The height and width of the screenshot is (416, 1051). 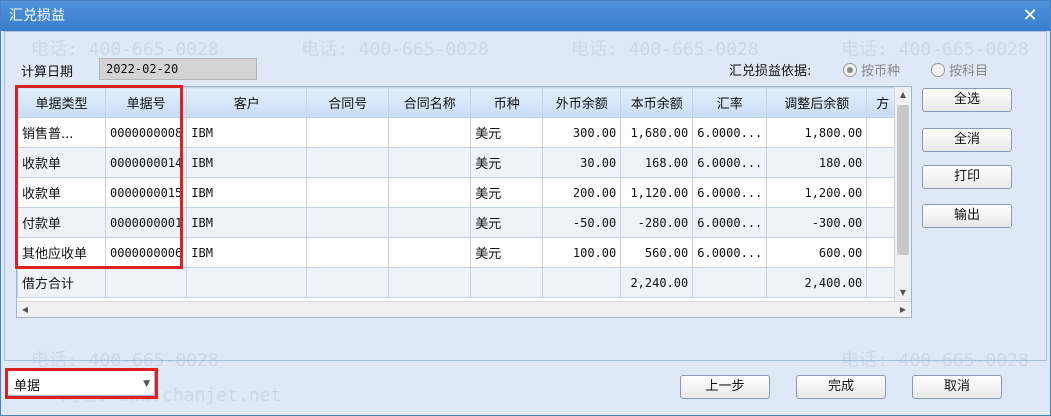 I want to click on table-cell: 1,120.00, so click(x=657, y=192).